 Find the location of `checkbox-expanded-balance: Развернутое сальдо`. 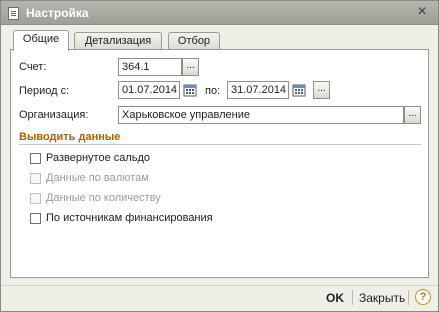

checkbox-expanded-balance: Развернутое сальдо is located at coordinates (110, 159).